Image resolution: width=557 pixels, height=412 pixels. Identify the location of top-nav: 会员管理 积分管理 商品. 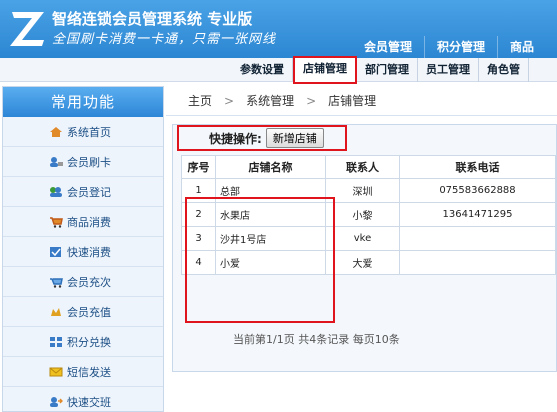
(449, 47).